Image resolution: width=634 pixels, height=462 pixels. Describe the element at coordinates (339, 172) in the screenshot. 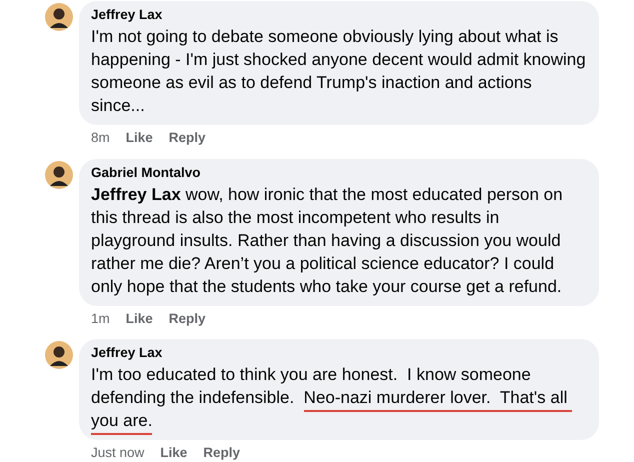

I see `author-name: Gabriel Montalvo` at that location.